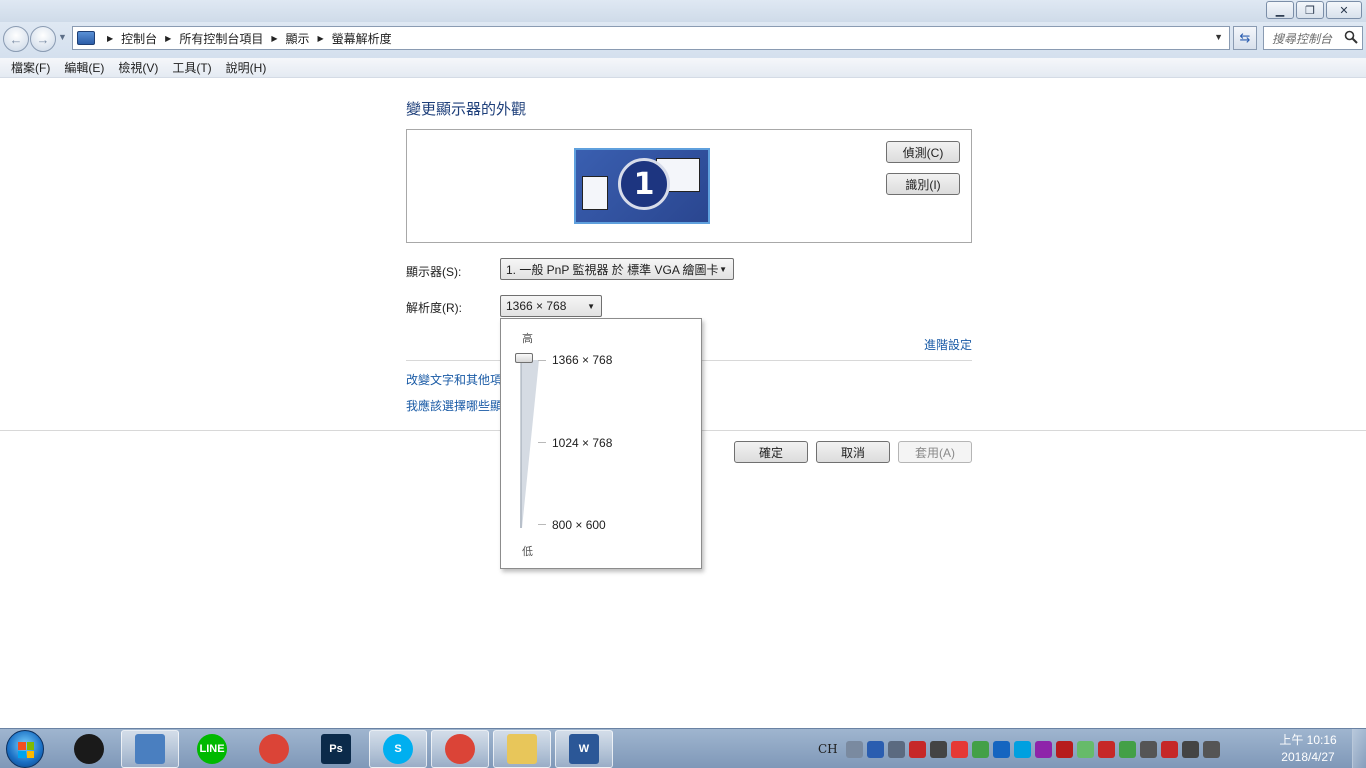 Image resolution: width=1366 pixels, height=768 pixels. Describe the element at coordinates (362, 38) in the screenshot. I see `breadcrumb-screen-resolution: 螢幕解析度` at that location.